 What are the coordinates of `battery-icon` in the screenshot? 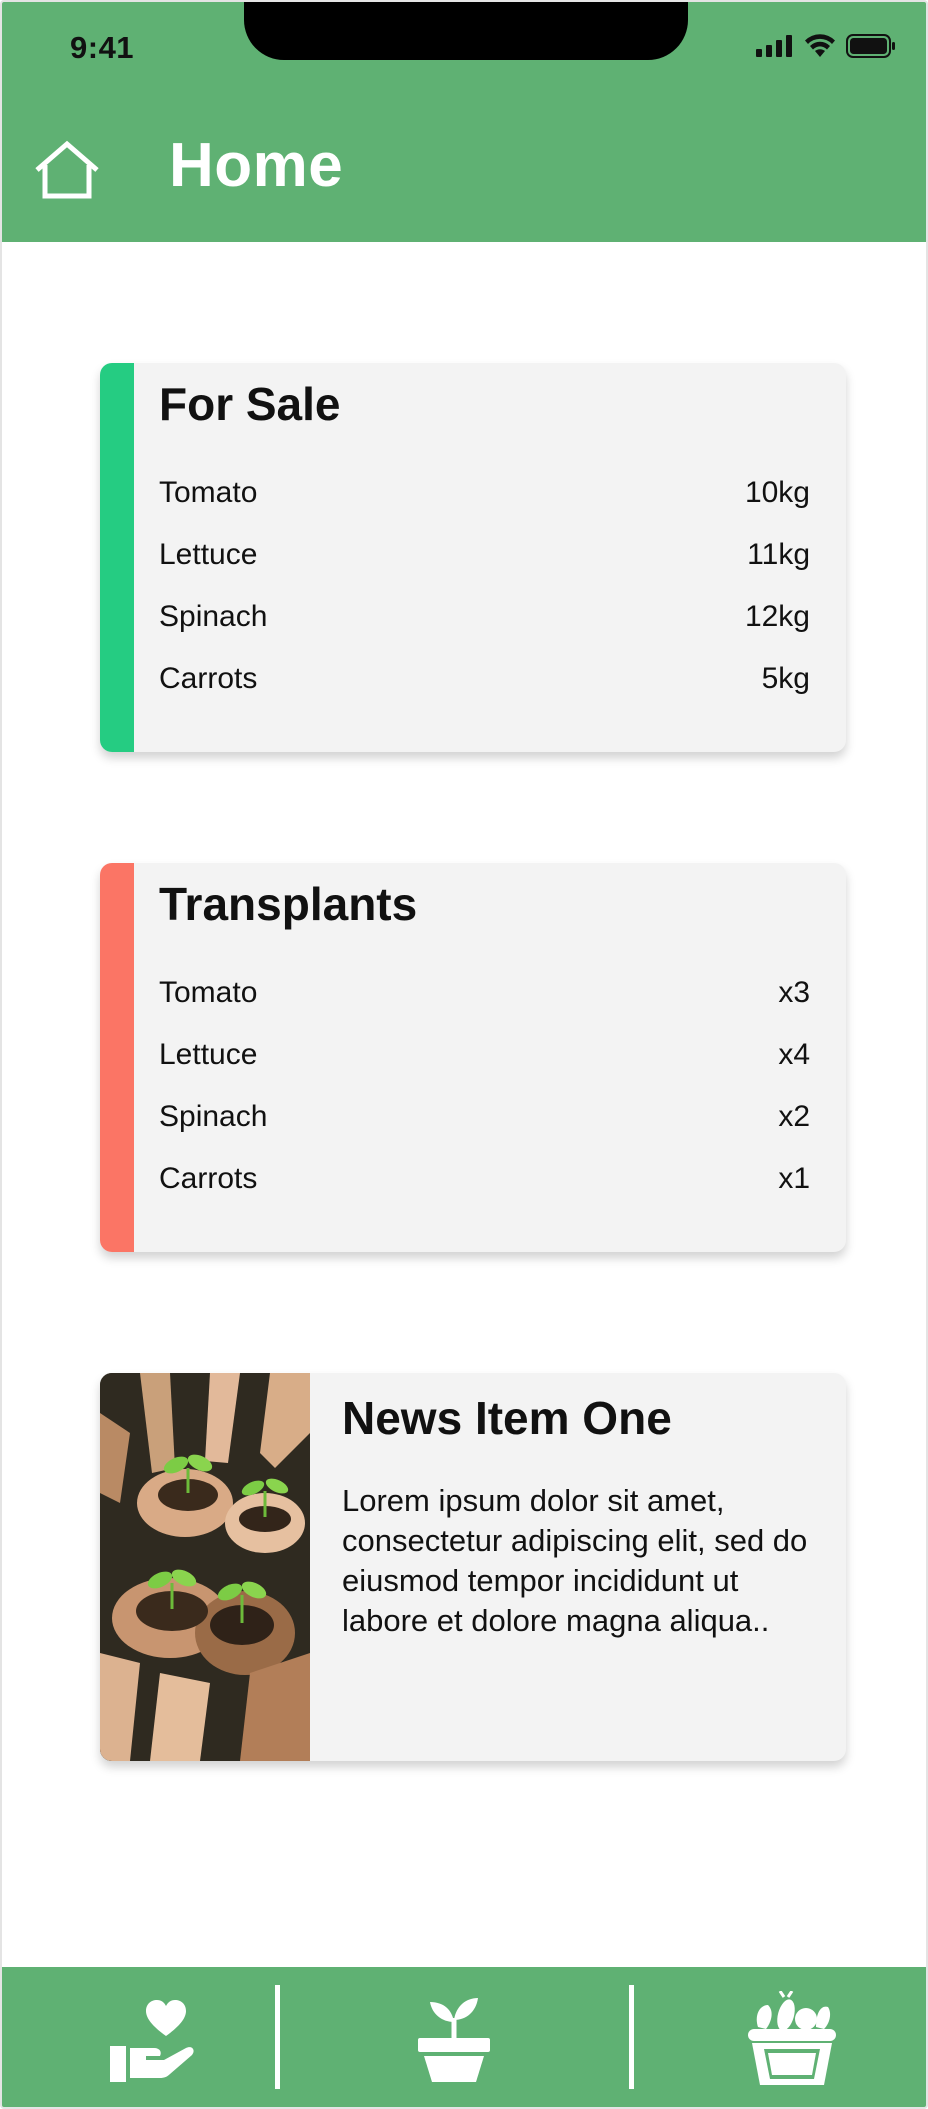 It's located at (870, 46).